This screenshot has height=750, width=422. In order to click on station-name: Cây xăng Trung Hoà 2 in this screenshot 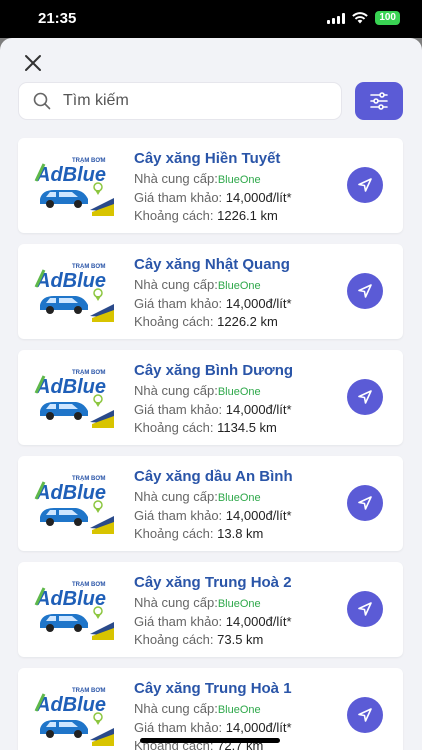, I will do `click(213, 582)`.